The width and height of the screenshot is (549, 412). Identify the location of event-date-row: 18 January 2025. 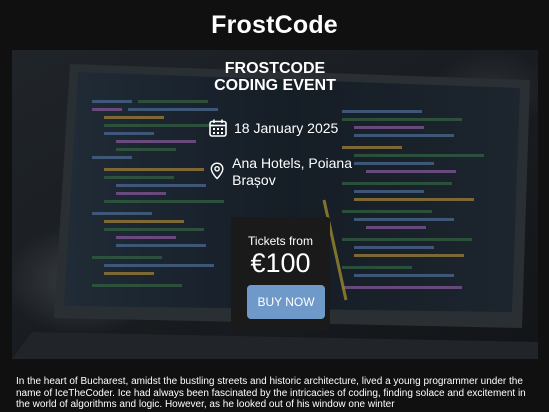
(273, 128).